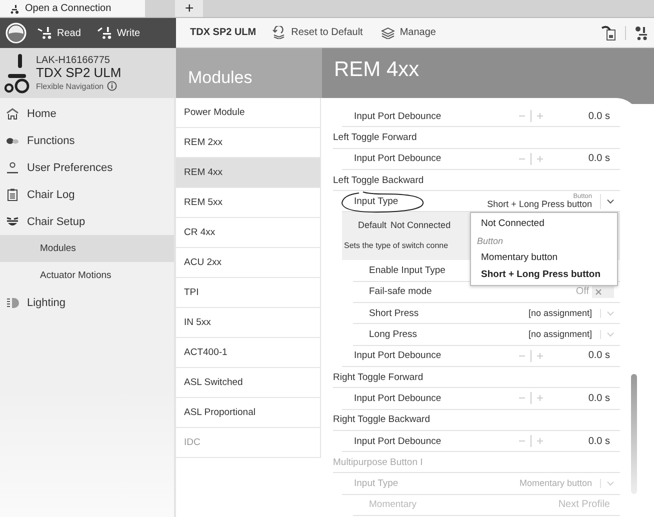  What do you see at coordinates (396, 245) in the screenshot?
I see `setting-description: Sets the type of switch conne` at bounding box center [396, 245].